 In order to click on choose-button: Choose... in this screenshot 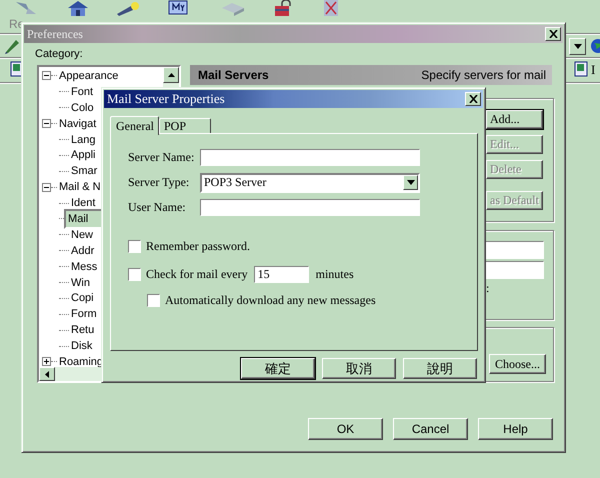, I will do `click(517, 364)`.